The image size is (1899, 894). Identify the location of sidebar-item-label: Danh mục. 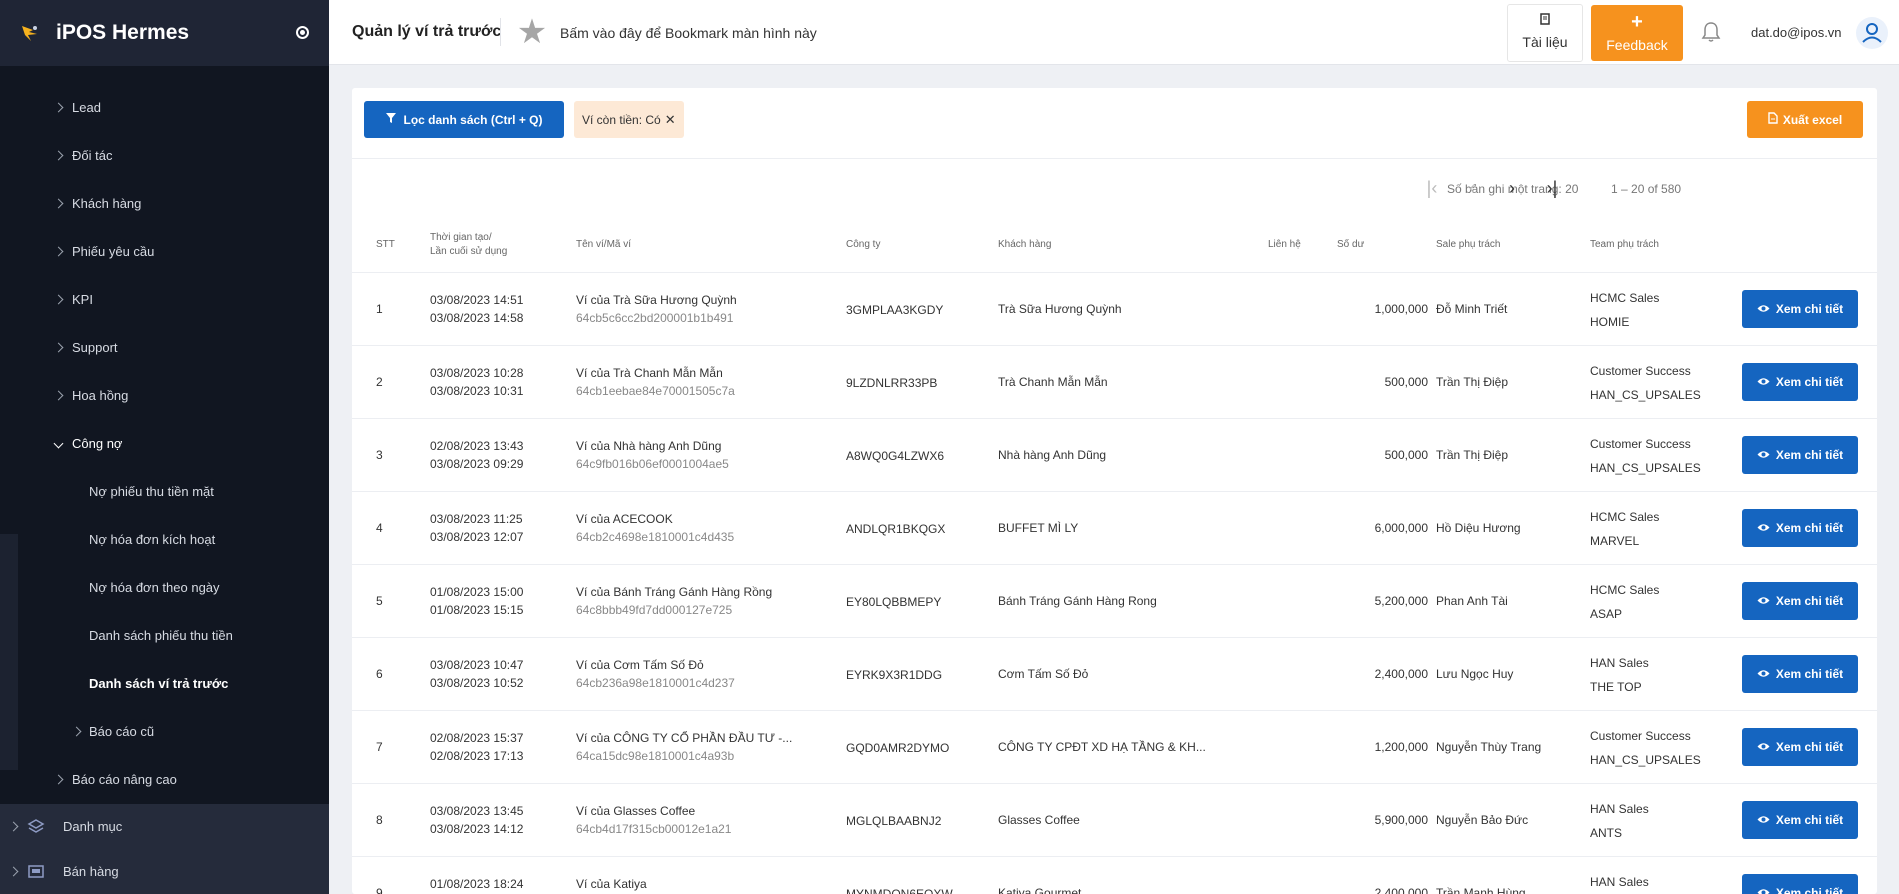
(93, 826).